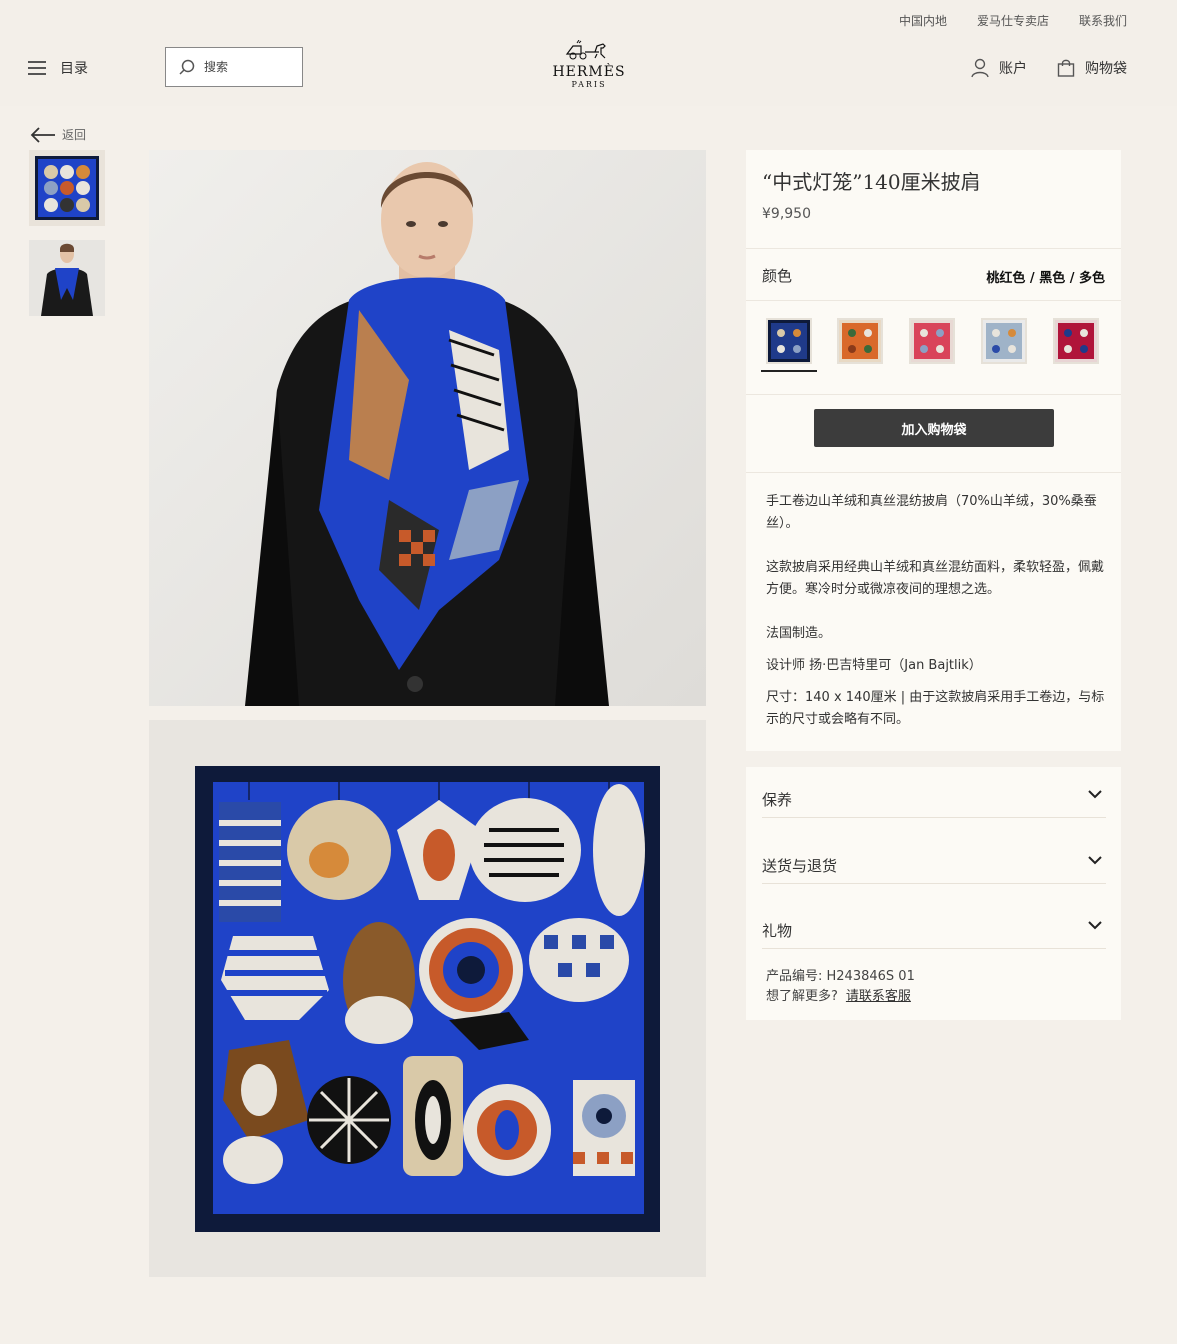 The height and width of the screenshot is (1344, 1177). What do you see at coordinates (1103, 20) in the screenshot?
I see `contact-link: 联系我们` at bounding box center [1103, 20].